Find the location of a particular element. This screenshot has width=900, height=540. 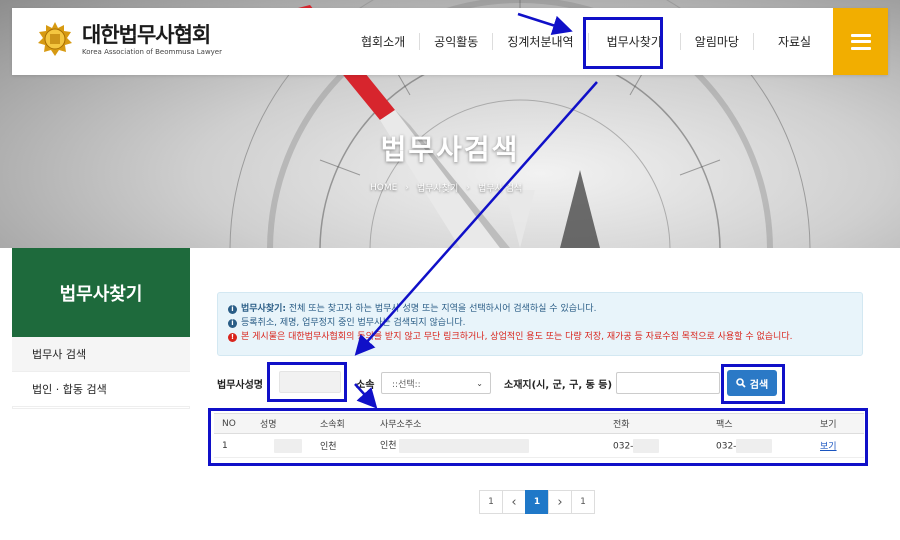

association-emblem-icon is located at coordinates (55, 39).